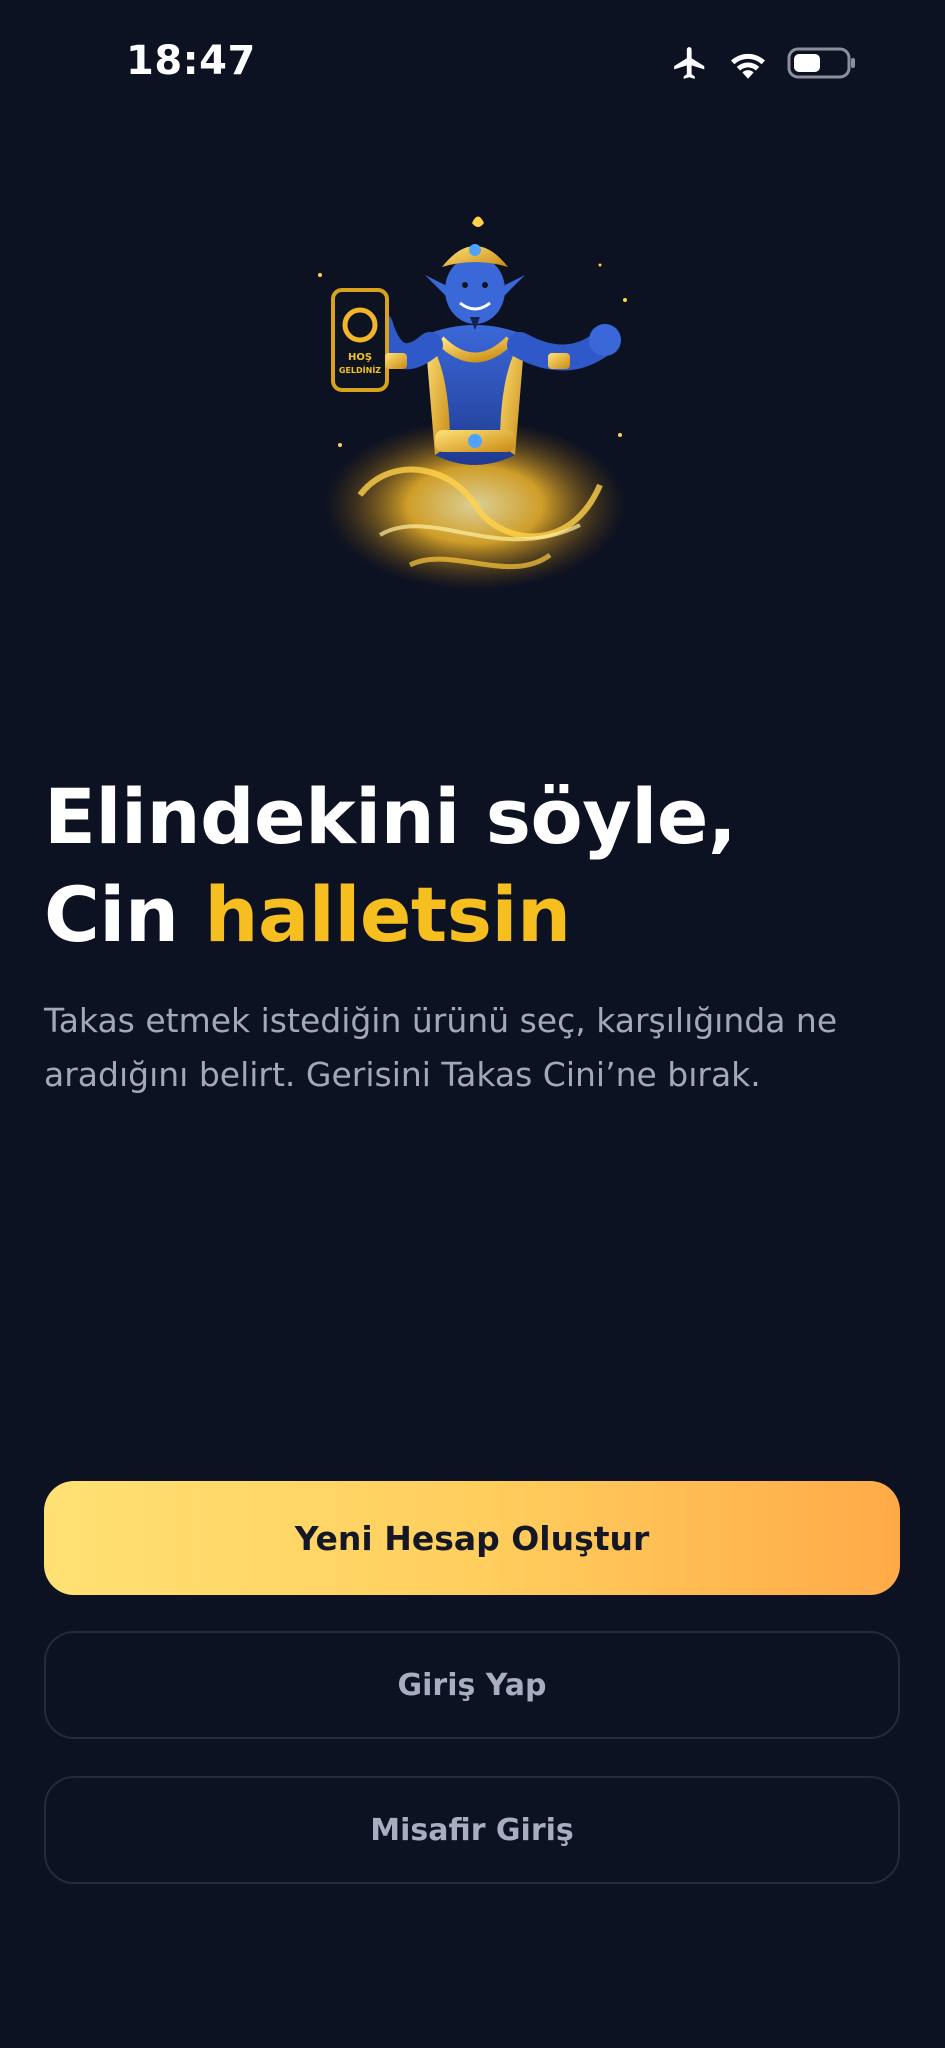 The width and height of the screenshot is (945, 2048). Describe the element at coordinates (390, 816) in the screenshot. I see `headline-line1: Elindekini söyle,` at that location.